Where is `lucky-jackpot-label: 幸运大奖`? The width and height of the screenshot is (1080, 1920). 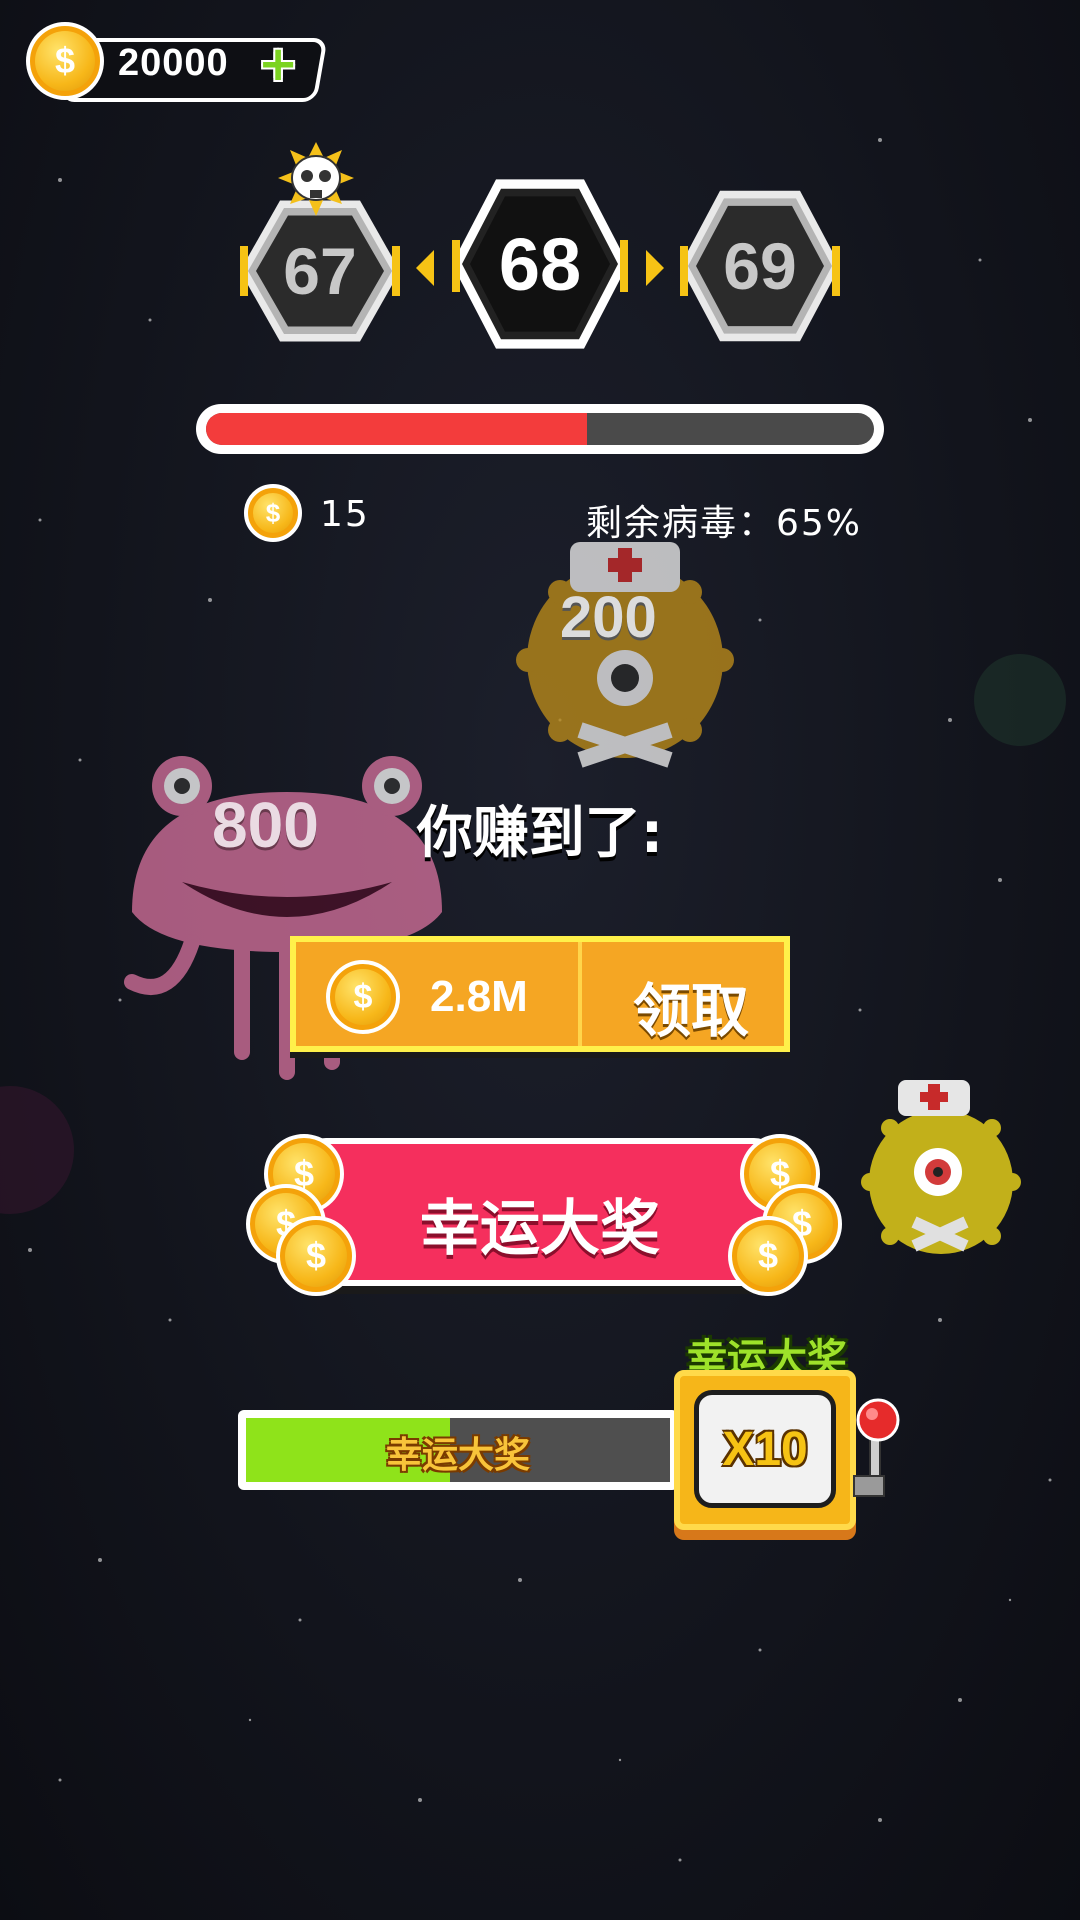 lucky-jackpot-label: 幸运大奖 is located at coordinates (540, 1229).